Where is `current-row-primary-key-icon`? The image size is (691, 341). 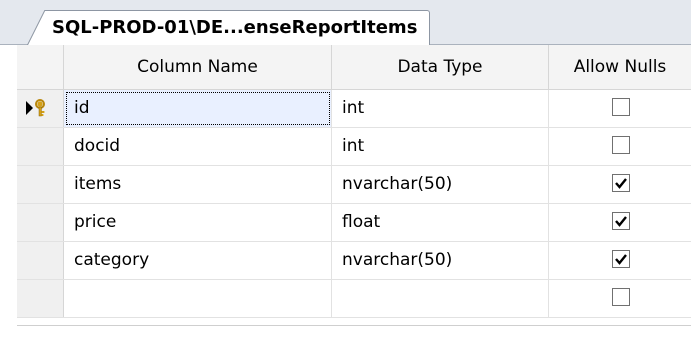 current-row-primary-key-icon is located at coordinates (35, 108).